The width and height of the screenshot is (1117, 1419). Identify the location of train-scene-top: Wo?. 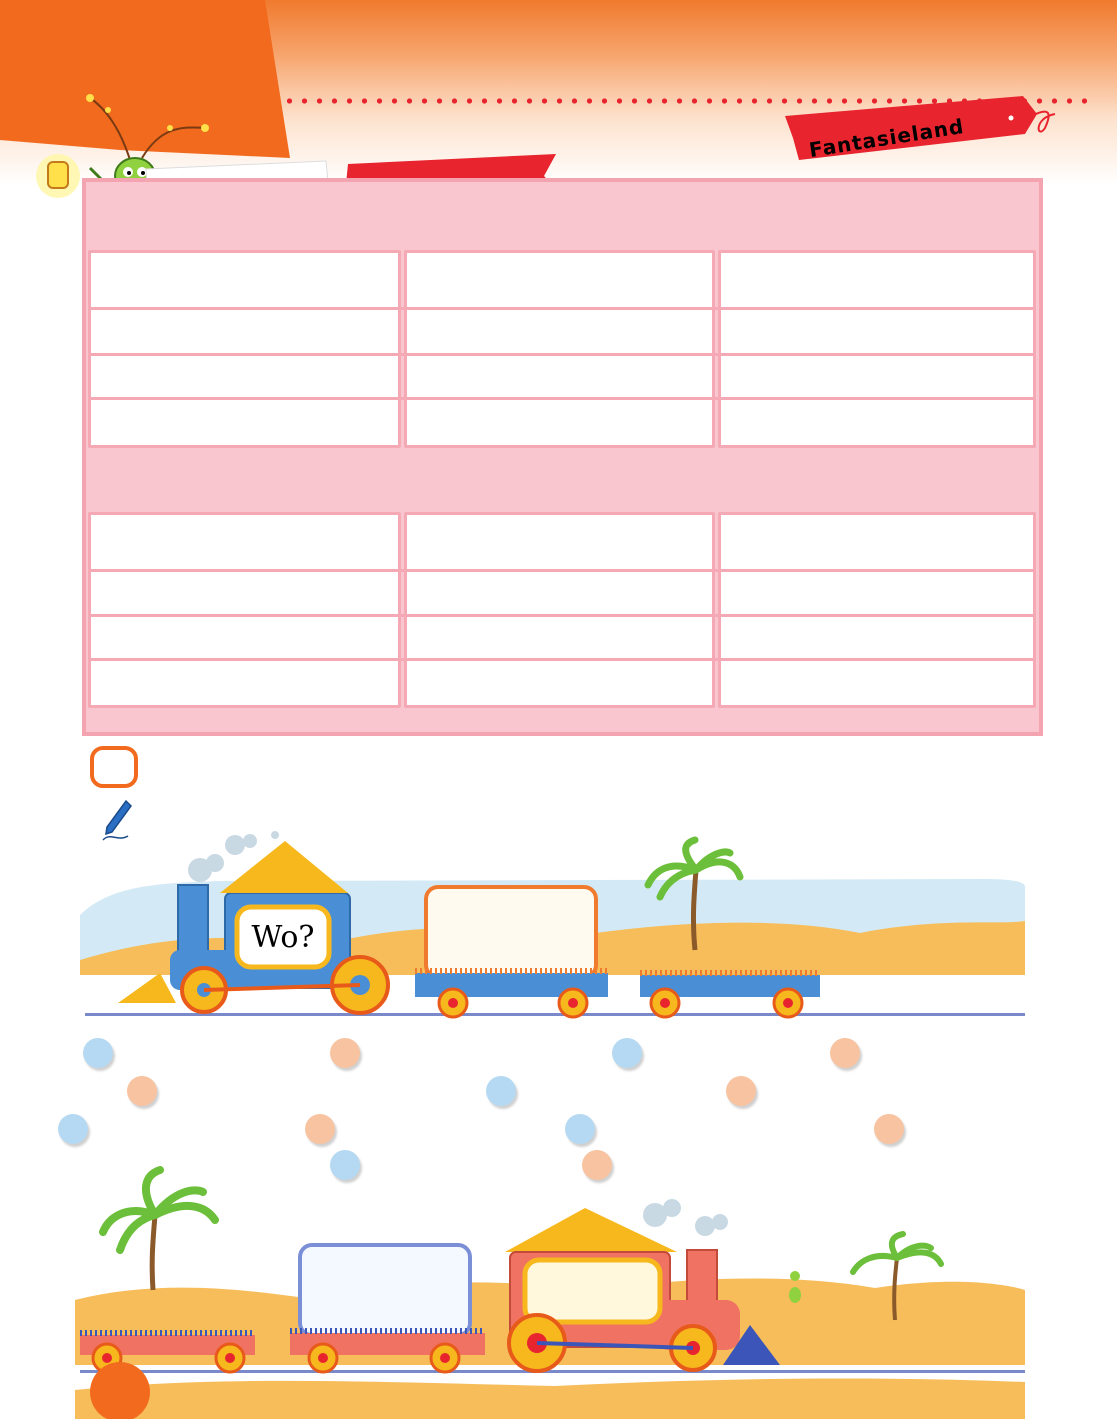
(552, 925).